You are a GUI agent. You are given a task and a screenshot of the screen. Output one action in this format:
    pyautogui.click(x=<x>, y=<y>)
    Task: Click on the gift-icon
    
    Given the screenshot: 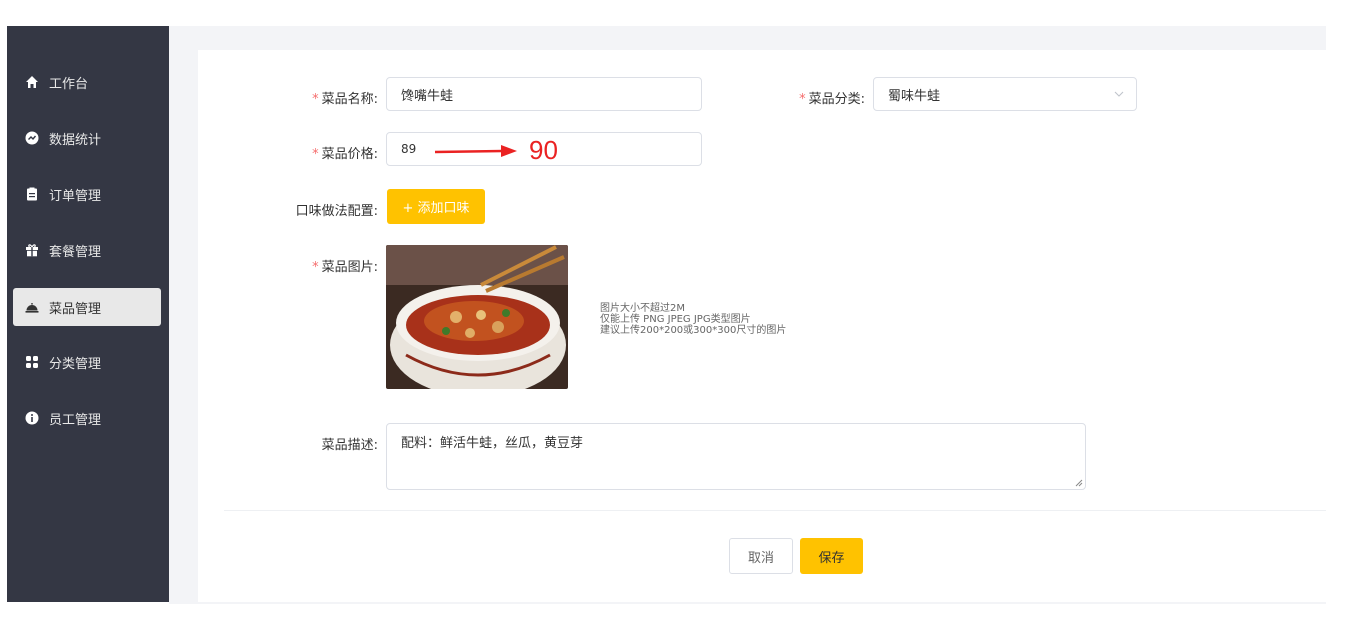 What is the action you would take?
    pyautogui.click(x=32, y=250)
    